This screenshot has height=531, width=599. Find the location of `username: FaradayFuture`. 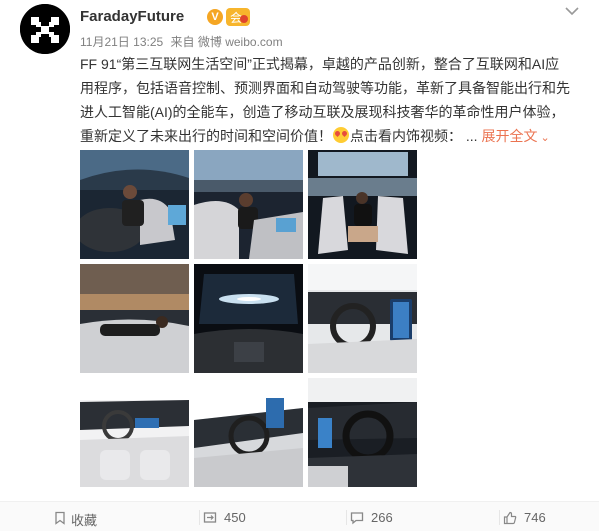

username: FaradayFuture is located at coordinates (132, 16).